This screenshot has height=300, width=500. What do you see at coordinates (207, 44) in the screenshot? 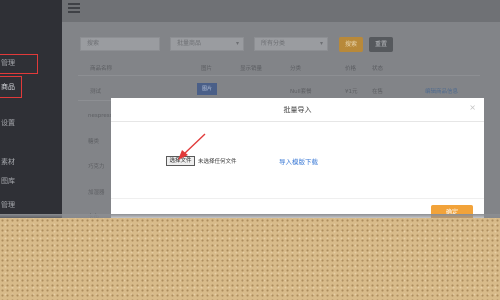
I see `product-select: 批量商品 ▾` at bounding box center [207, 44].